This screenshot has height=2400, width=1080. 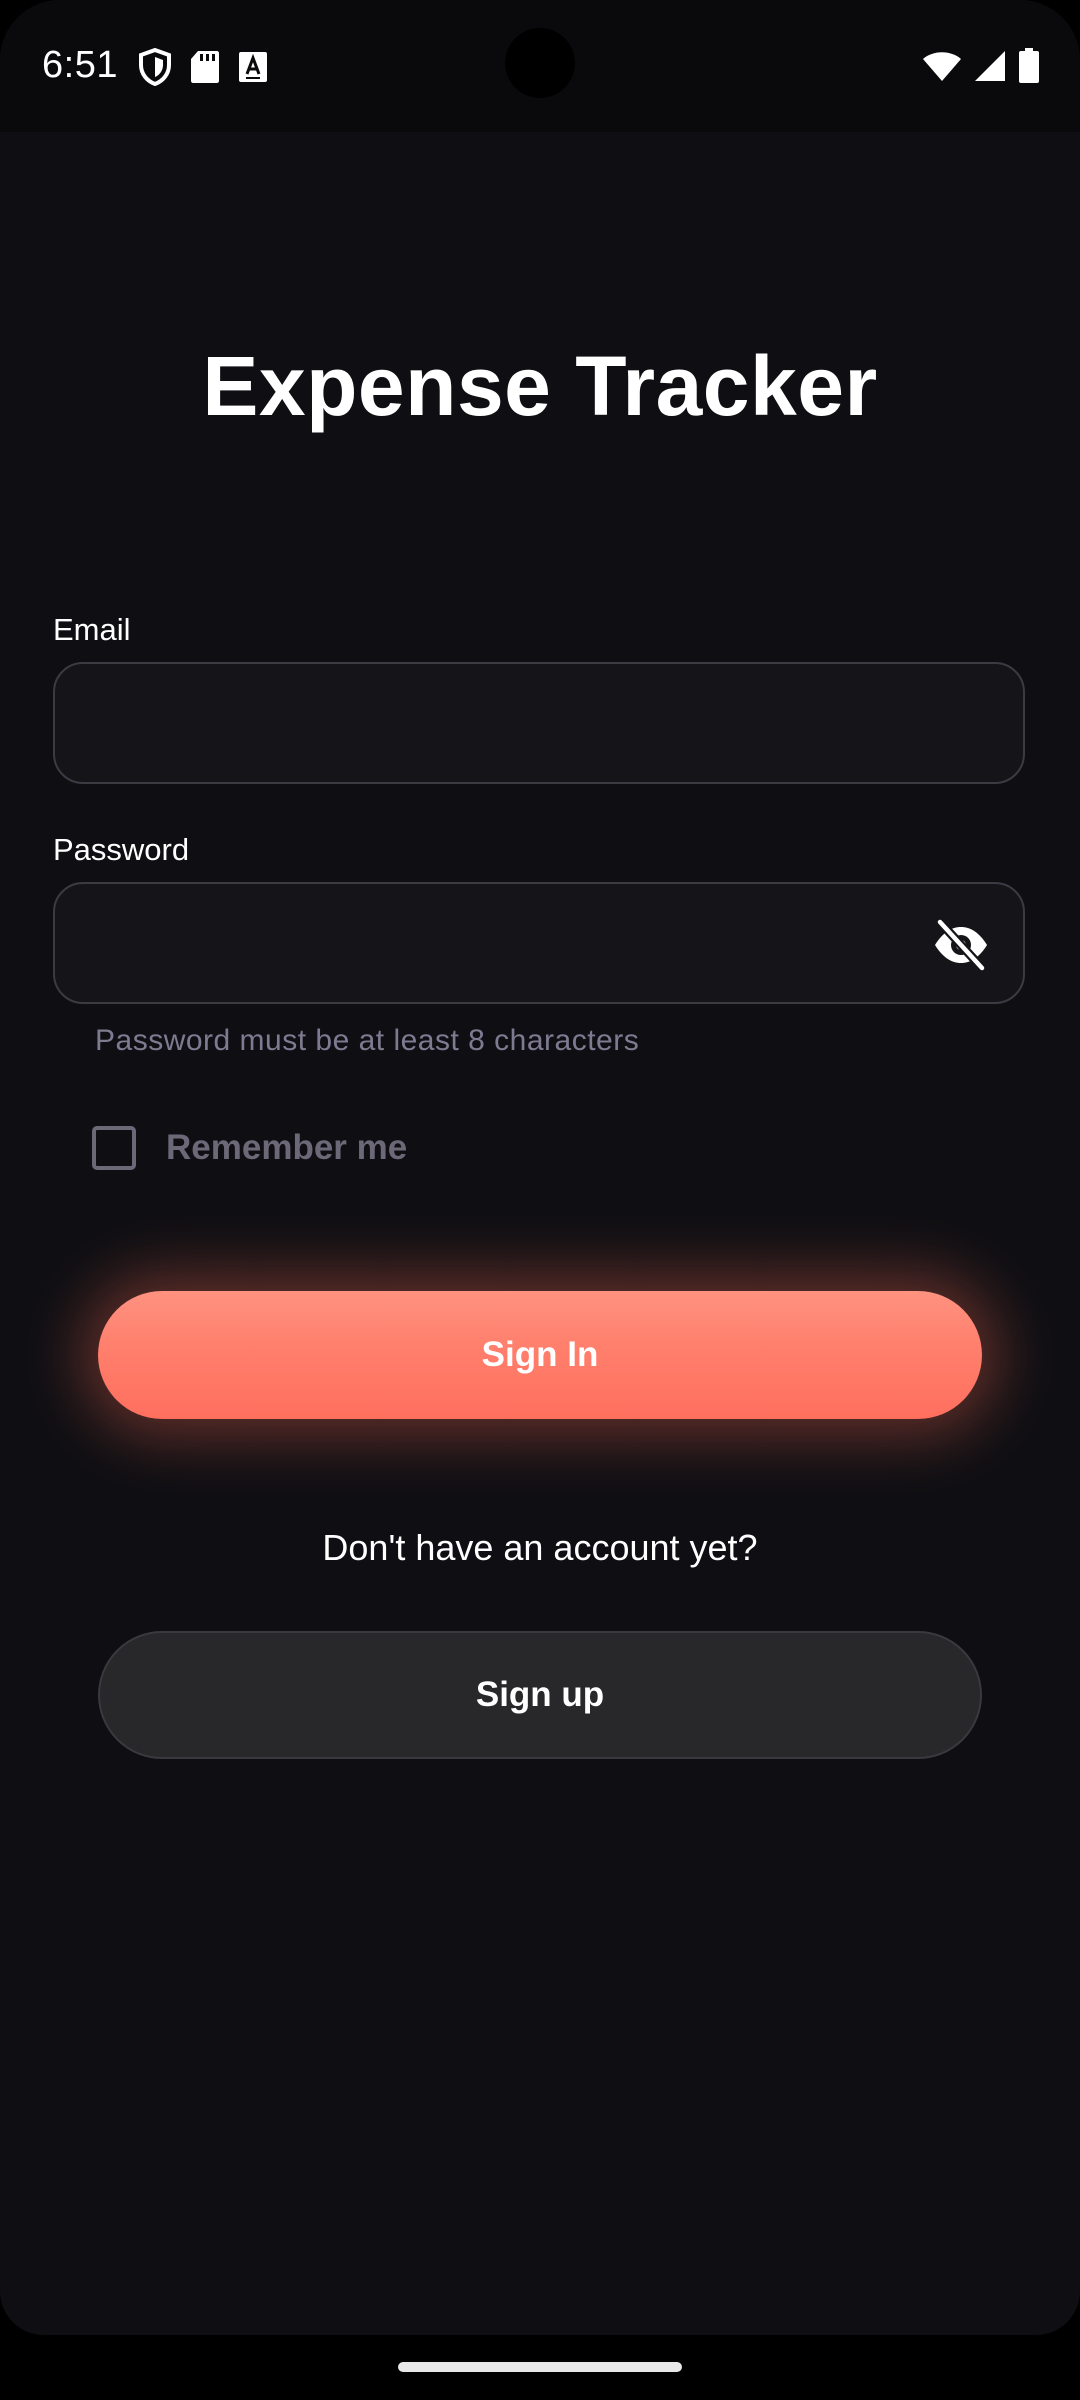 What do you see at coordinates (1029, 68) in the screenshot?
I see `battery-icon` at bounding box center [1029, 68].